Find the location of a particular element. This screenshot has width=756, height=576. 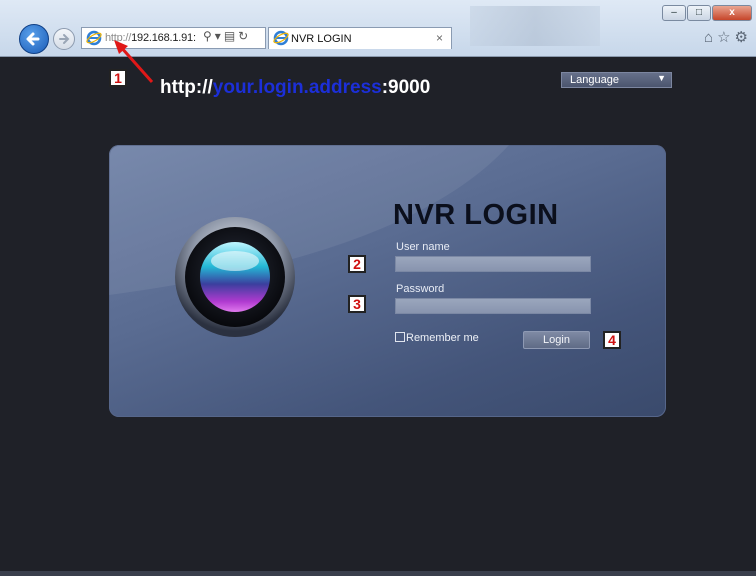

remember-label: Remember me is located at coordinates (442, 338).